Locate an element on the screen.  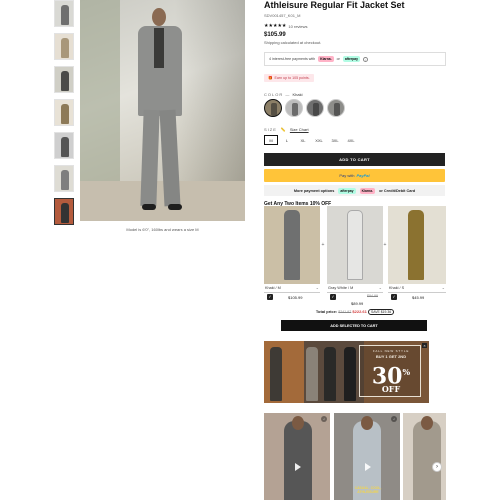
add-selected-to-cart-button: ADD SELECTED TO CART is located at coordinates (354, 325).